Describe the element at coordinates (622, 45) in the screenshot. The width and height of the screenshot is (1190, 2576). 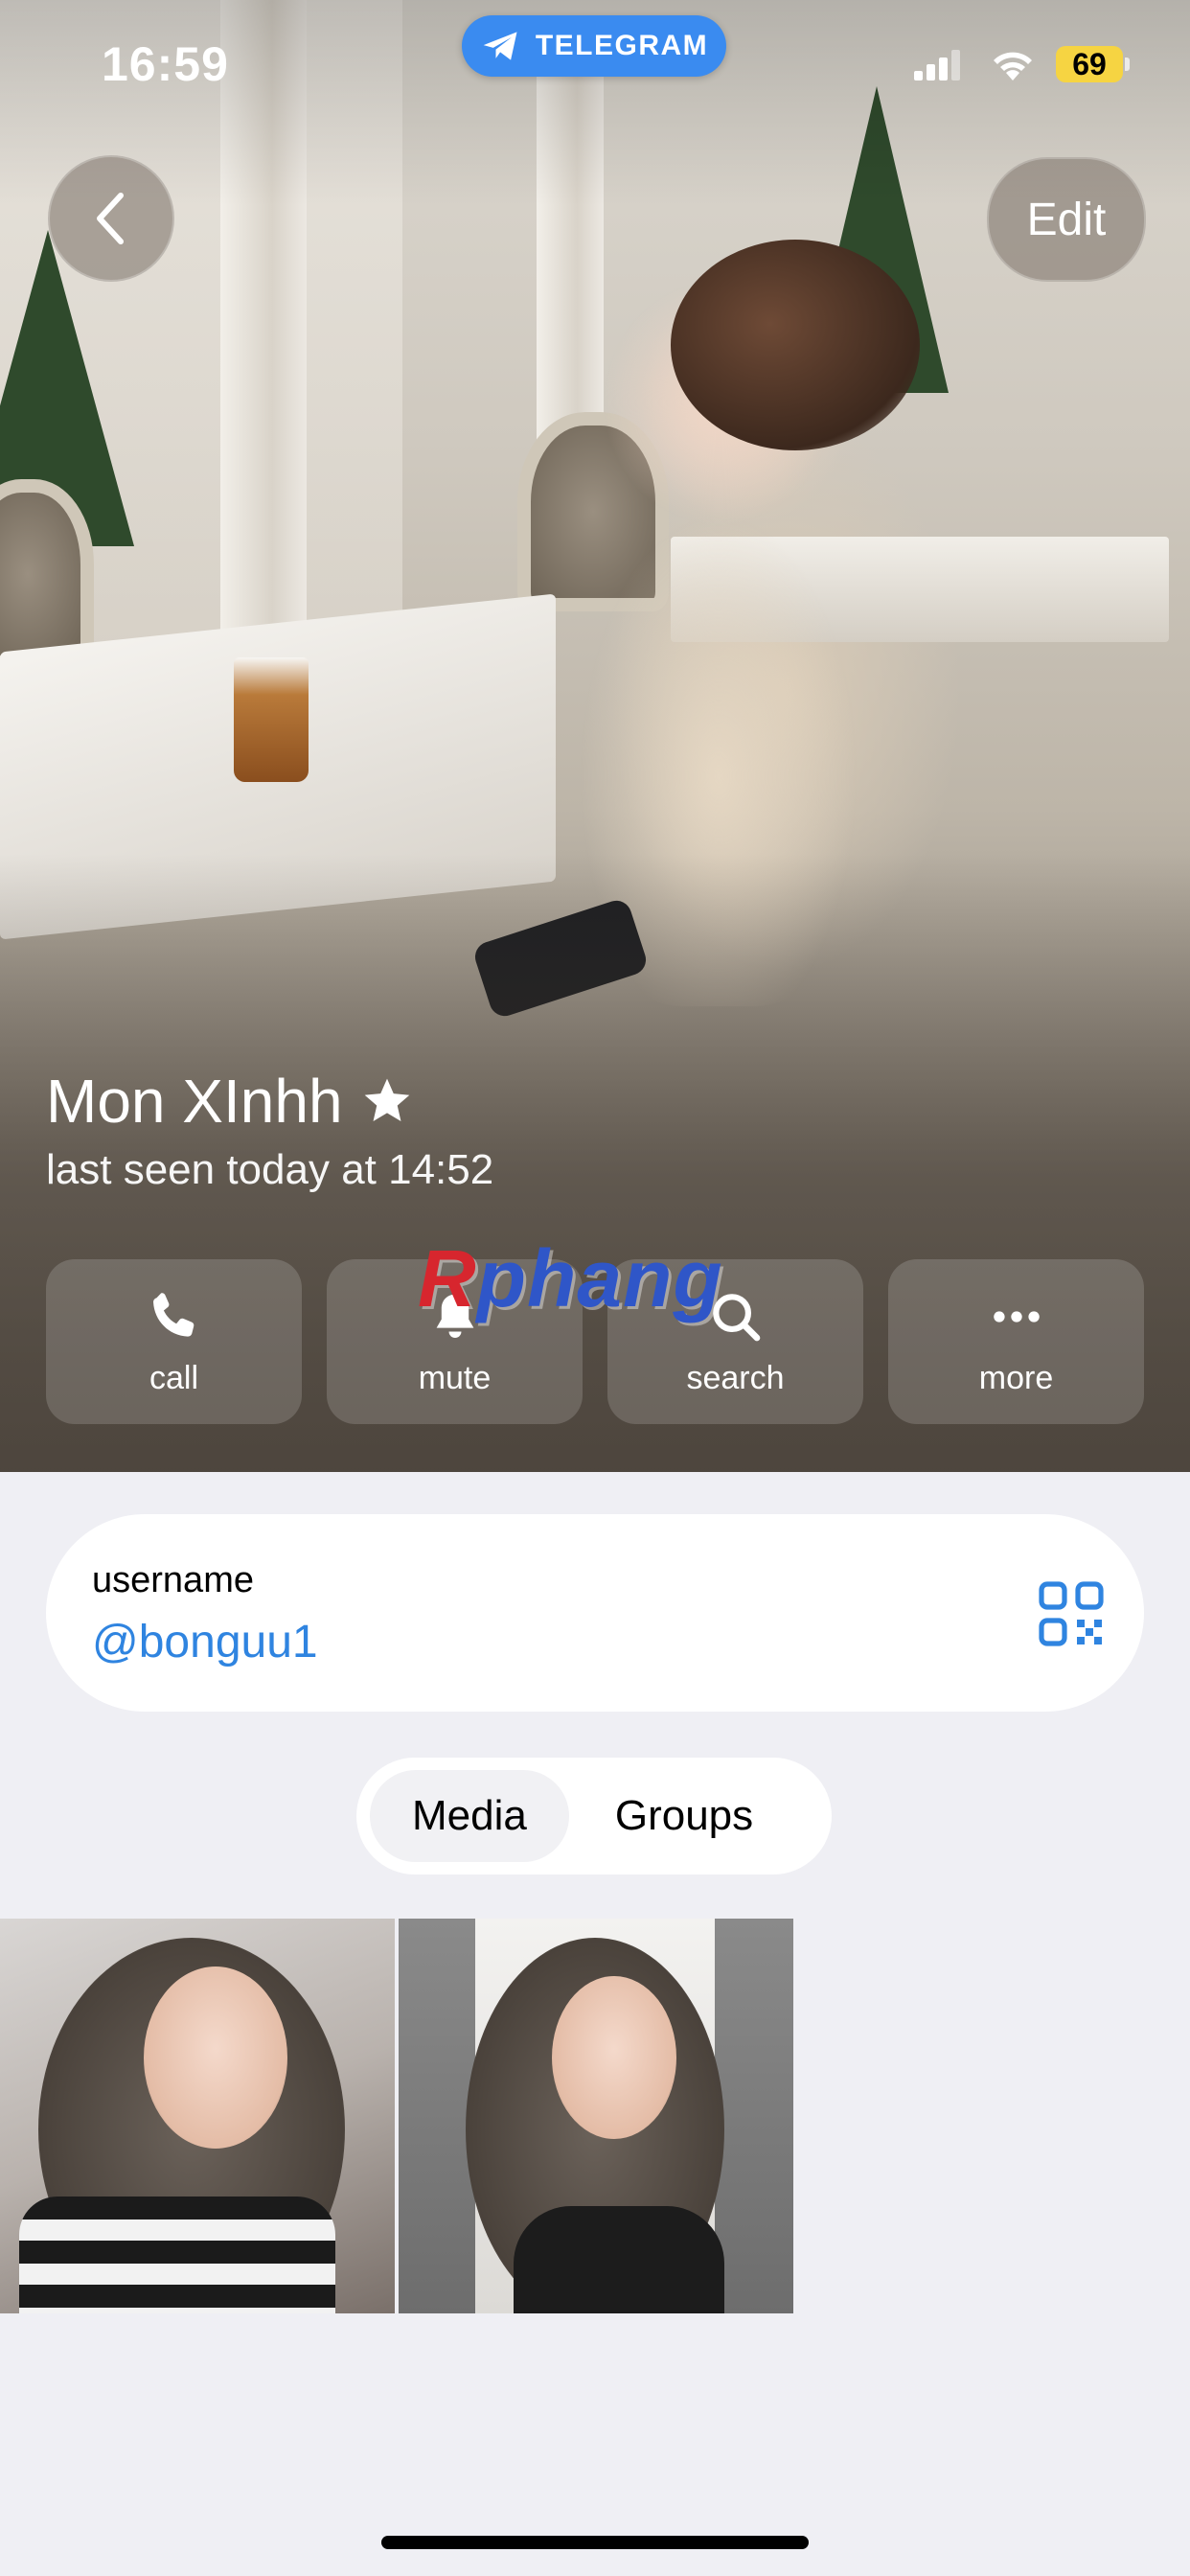
I see `telegram-pill-label: TELEGRAM` at that location.